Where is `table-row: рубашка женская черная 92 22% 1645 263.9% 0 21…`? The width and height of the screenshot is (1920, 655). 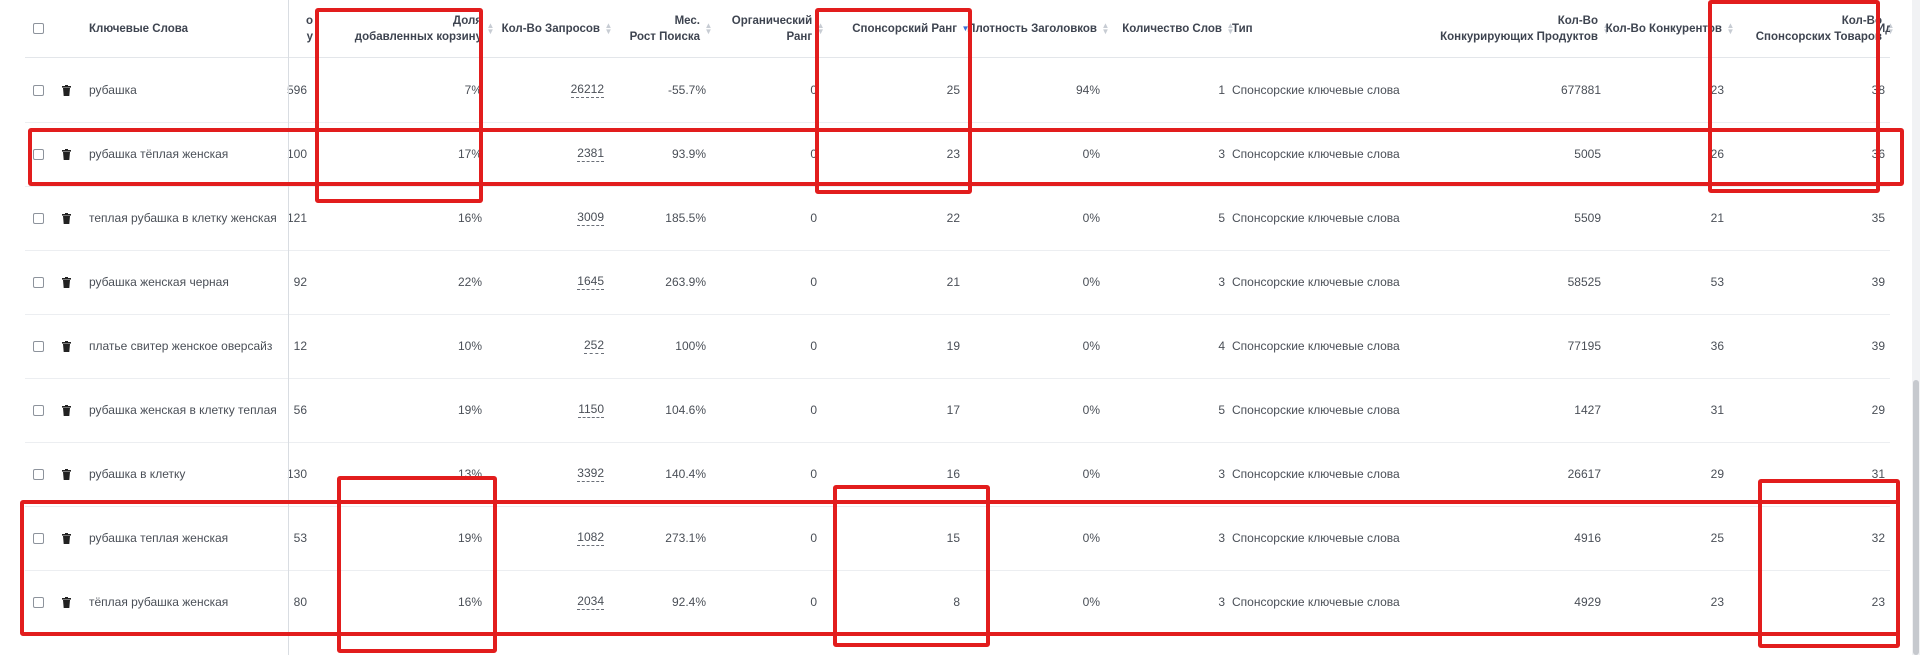 table-row: рубашка женская черная 92 22% 1645 263.9% 0 21… is located at coordinates (957, 282).